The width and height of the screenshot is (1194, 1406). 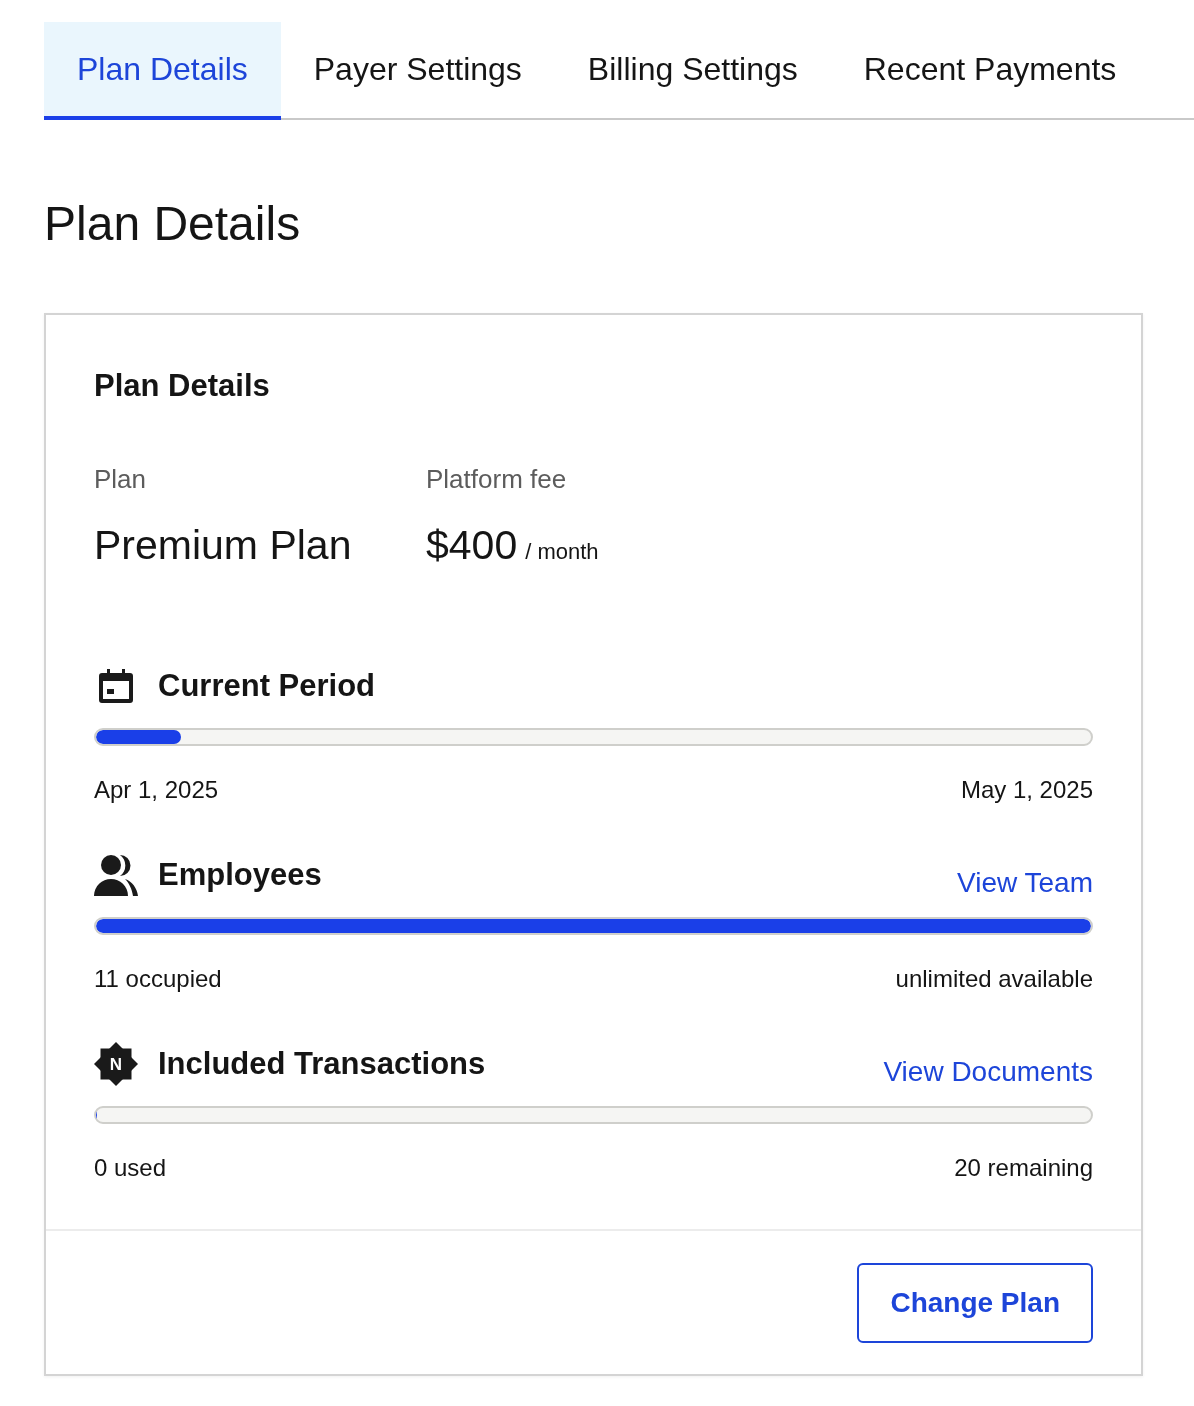 What do you see at coordinates (472, 545) in the screenshot?
I see `price-value: $400` at bounding box center [472, 545].